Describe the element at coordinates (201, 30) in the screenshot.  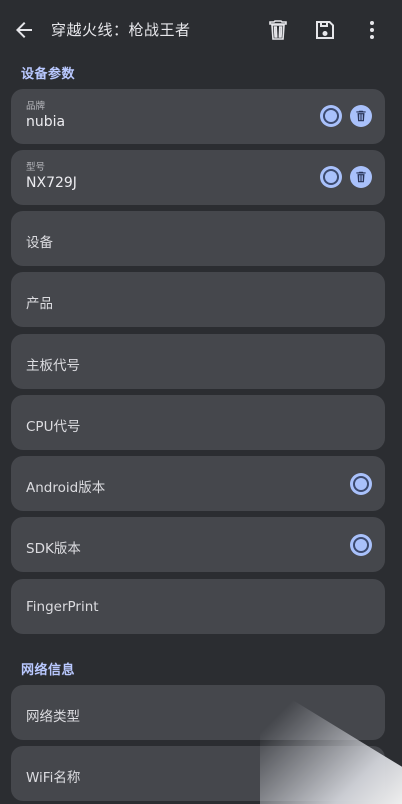
I see `app-bar: 穿越火线：枪战王者` at that location.